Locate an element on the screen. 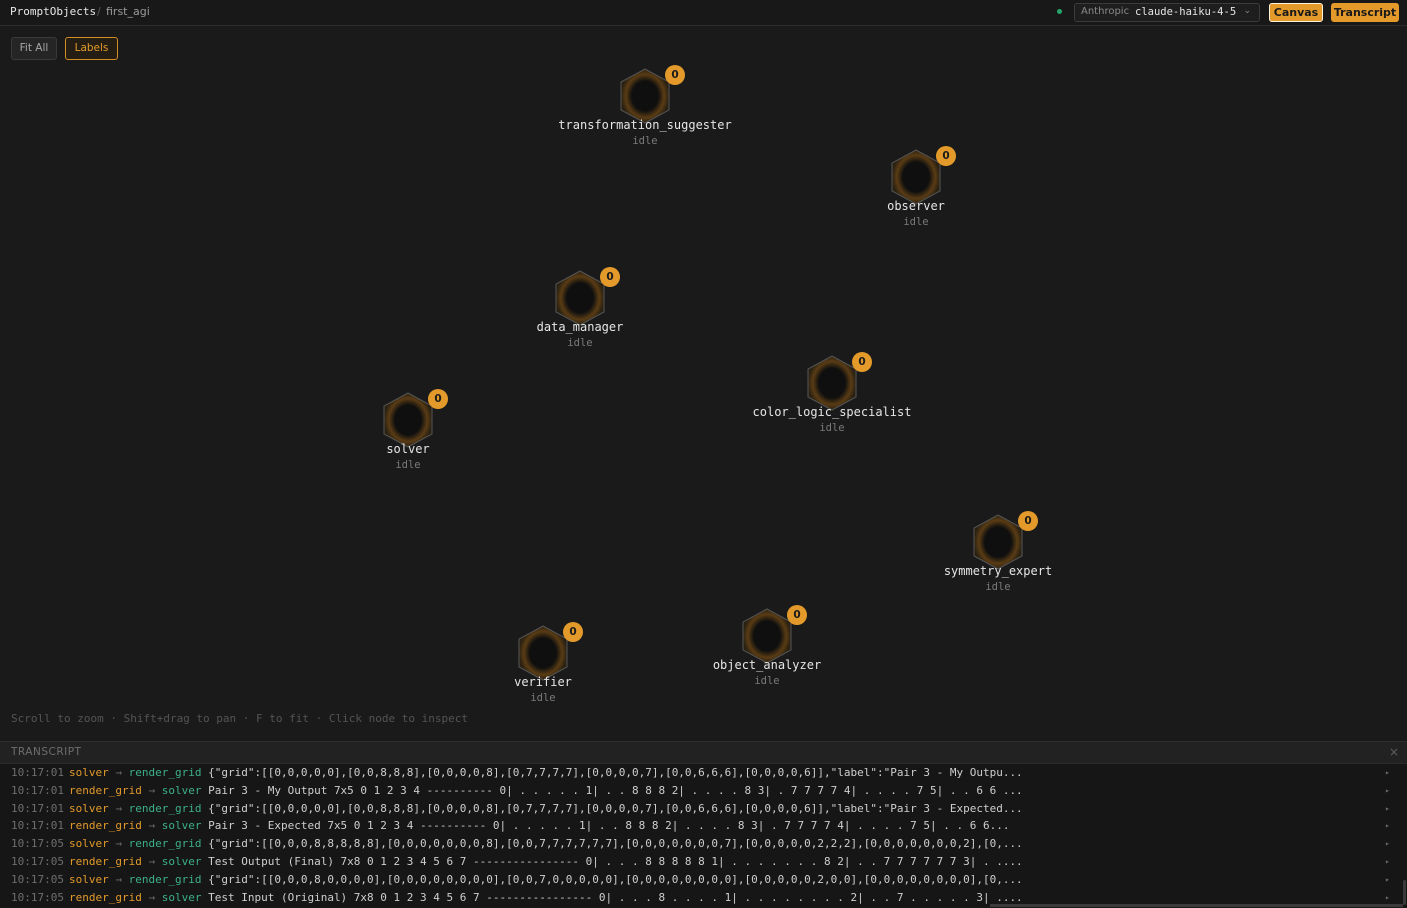 This screenshot has height=908, width=1407. graph-node: 0 data_manager idle is located at coordinates (580, 318).